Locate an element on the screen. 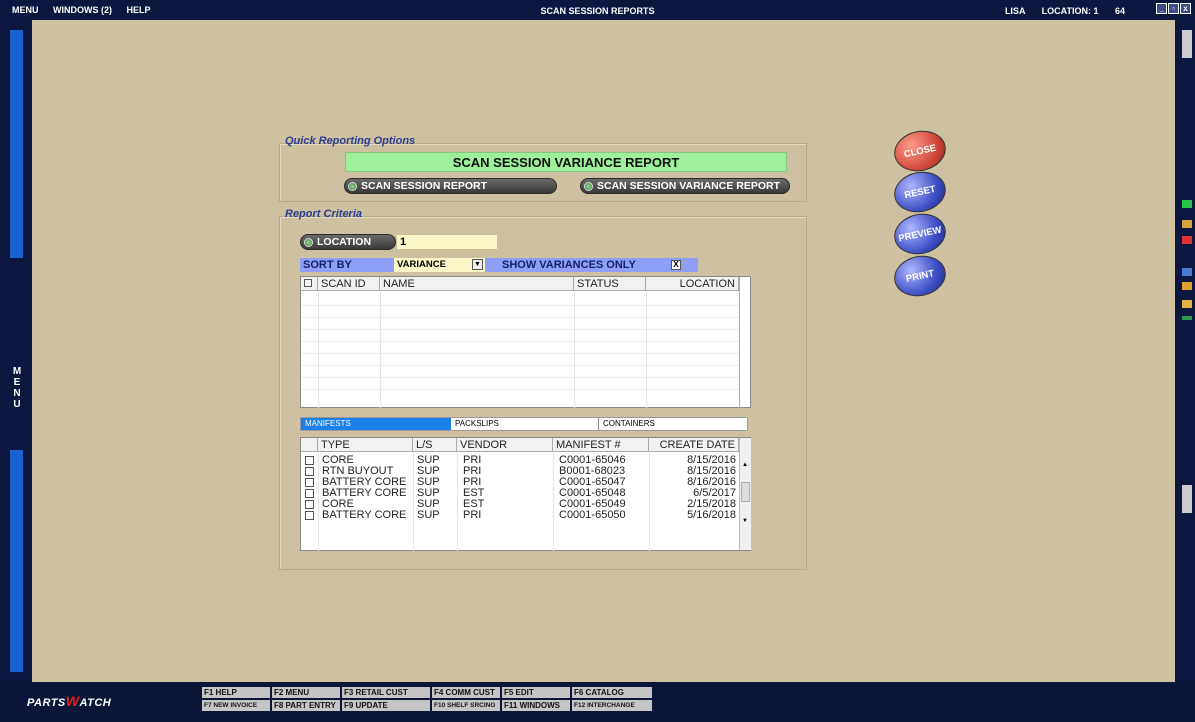 This screenshot has height=722, width=1195. scan-session-report-button: SCAN SESSION REPORT is located at coordinates (450, 186).